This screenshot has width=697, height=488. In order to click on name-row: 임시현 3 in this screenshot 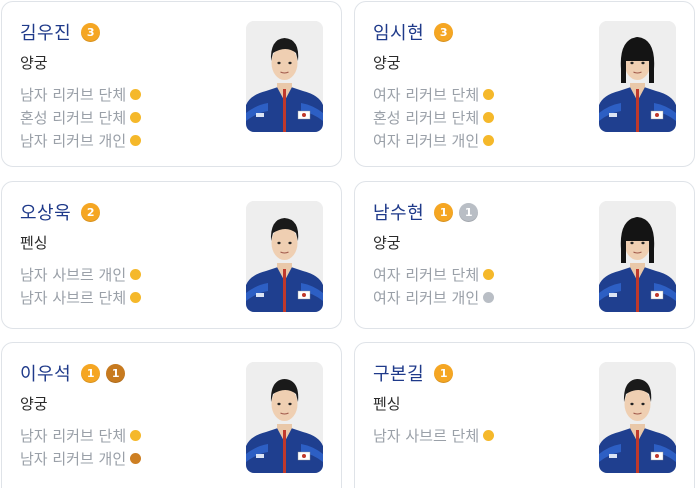, I will do `click(413, 32)`.